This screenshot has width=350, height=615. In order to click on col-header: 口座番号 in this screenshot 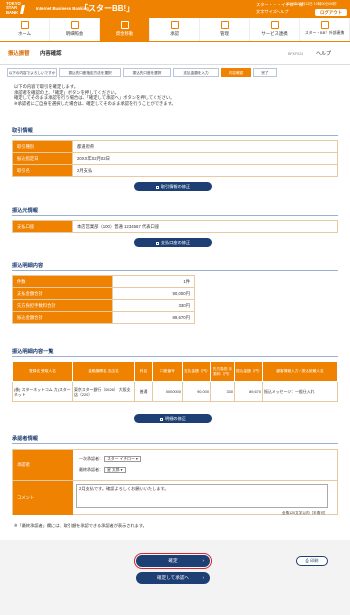, I will do `click(167, 371)`.